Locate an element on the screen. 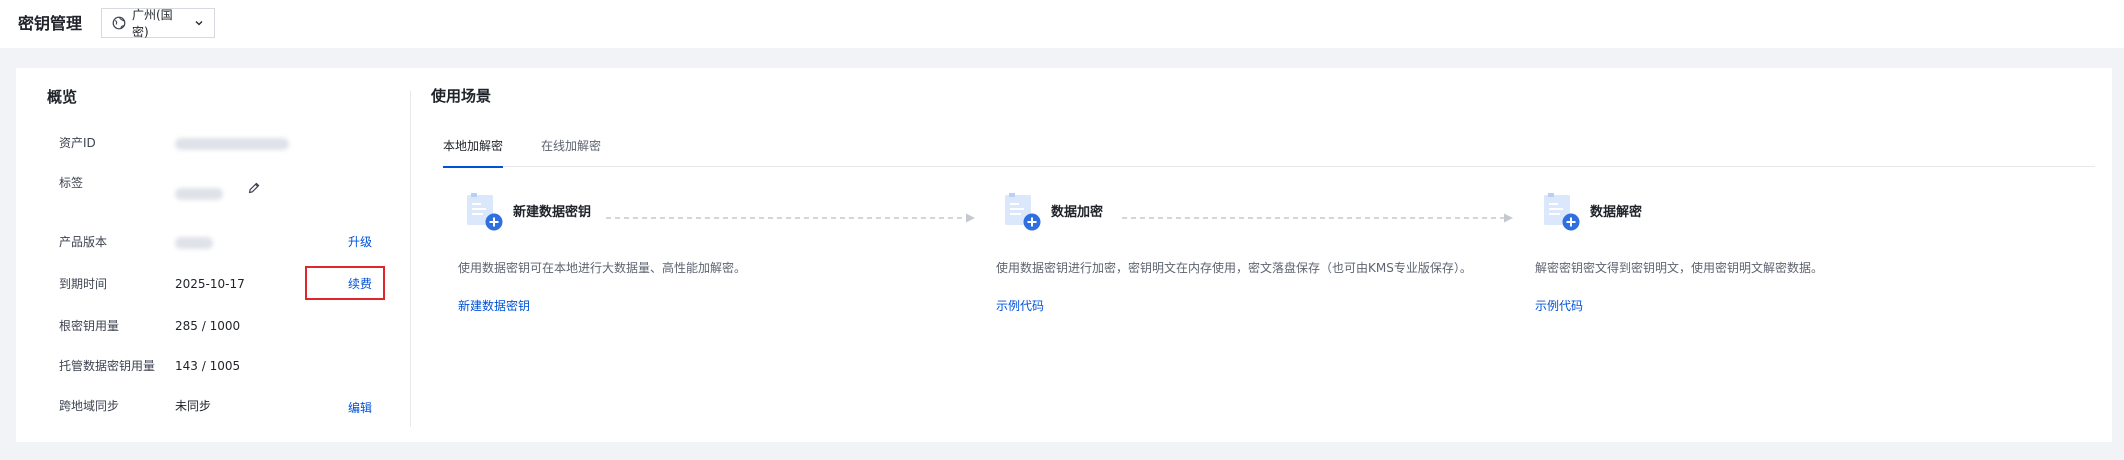 Image resolution: width=2124 pixels, height=460 pixels. step-title: 数据解密 is located at coordinates (1616, 212).